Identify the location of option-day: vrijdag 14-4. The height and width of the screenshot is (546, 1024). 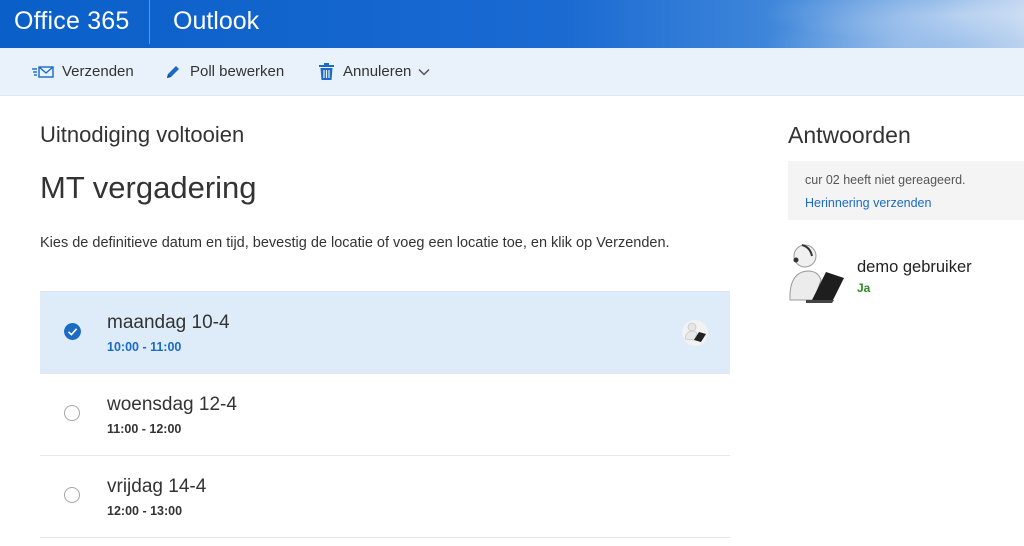
(157, 486).